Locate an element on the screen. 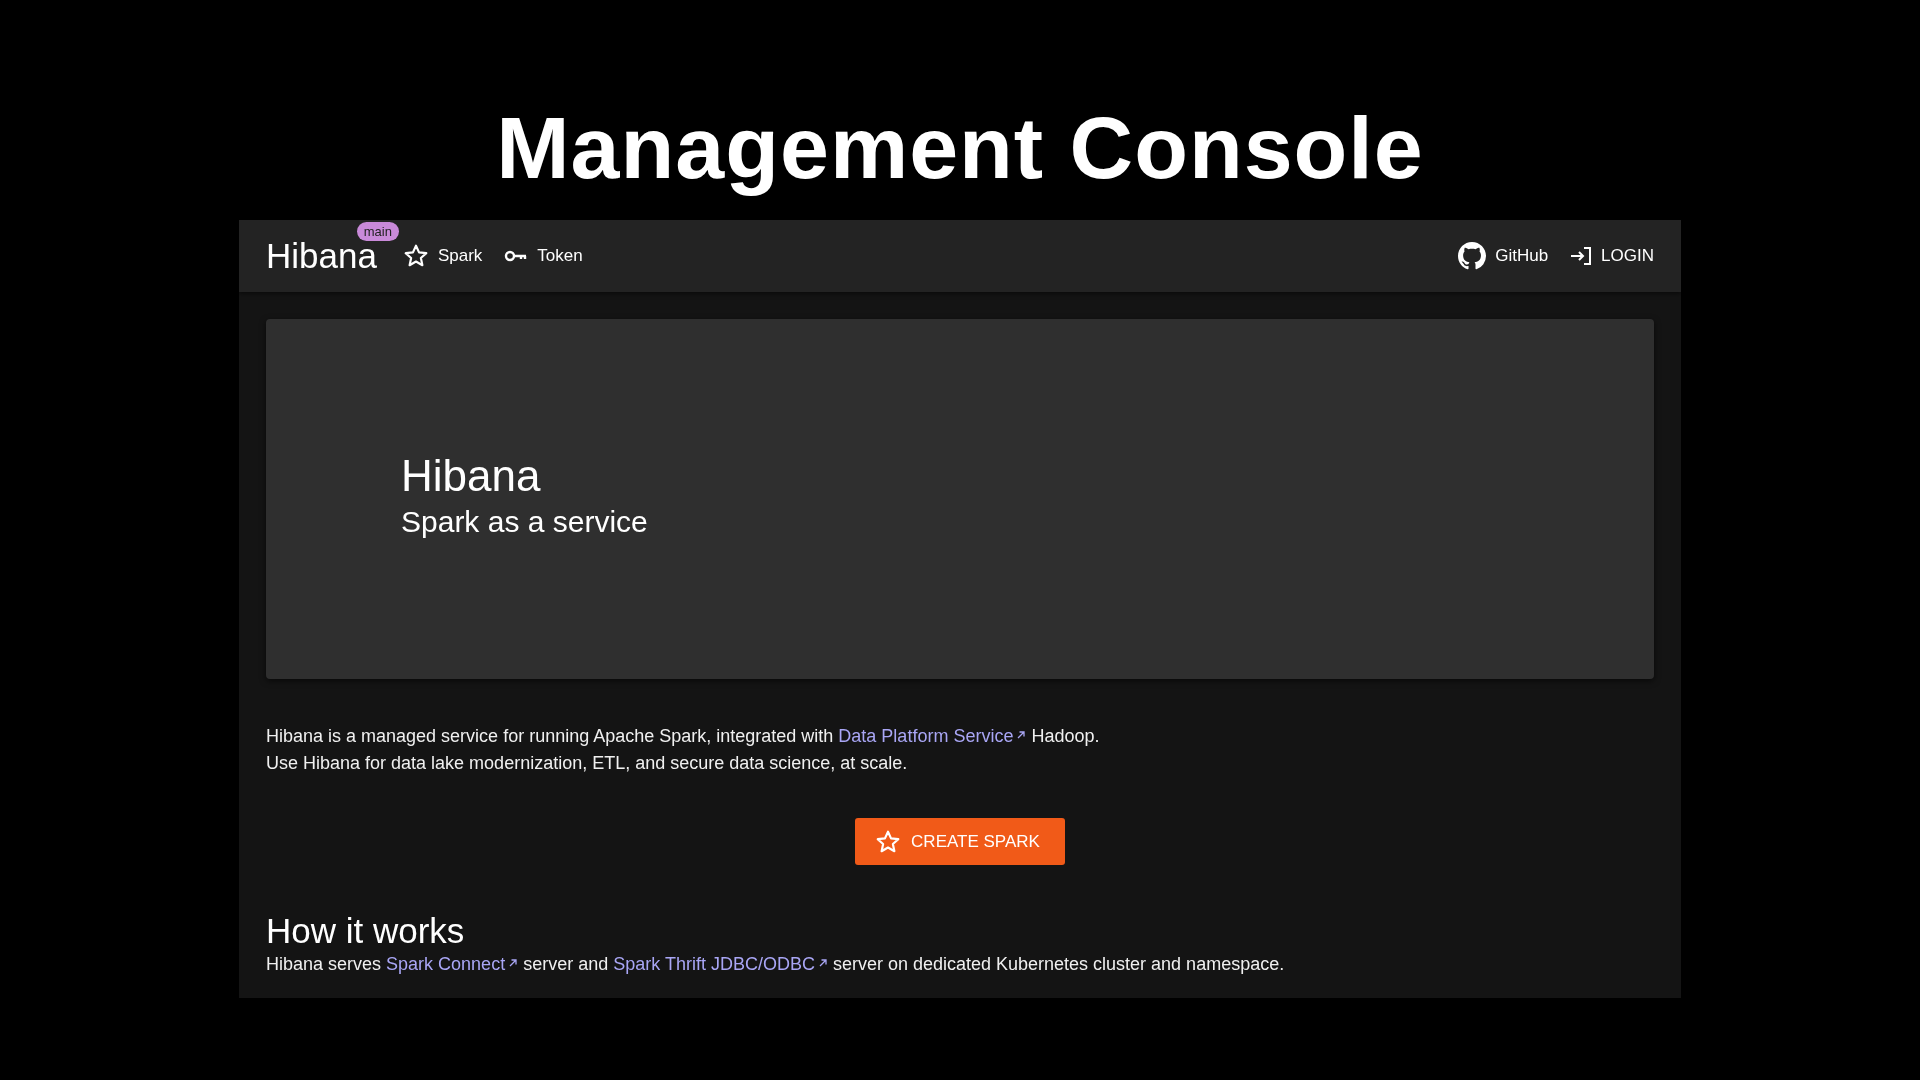 The image size is (1920, 1080). section-text: Hibana serves Spark Connect server and Spark Thrift JDBC/ODBC server on dedicated Kubernetes cluster and namespace. is located at coordinates (776, 964).